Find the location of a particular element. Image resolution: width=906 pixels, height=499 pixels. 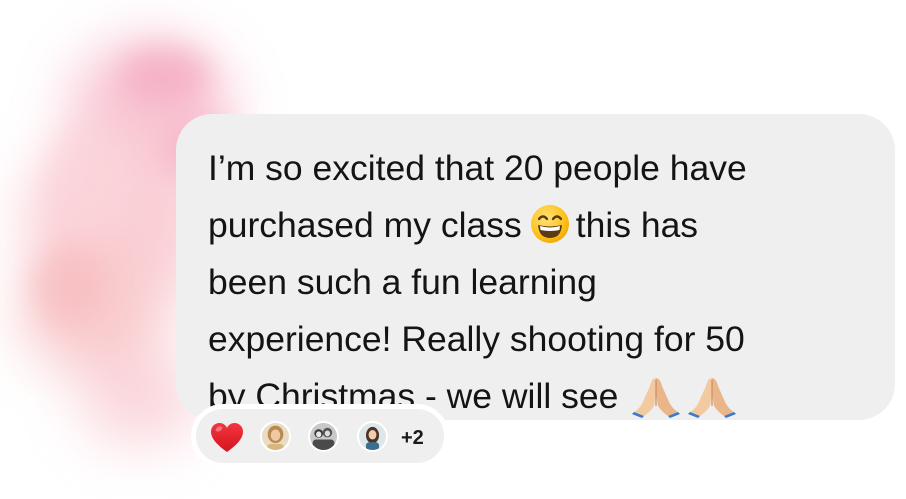

message-line: I’m so excited that 20 people have is located at coordinates (477, 168).